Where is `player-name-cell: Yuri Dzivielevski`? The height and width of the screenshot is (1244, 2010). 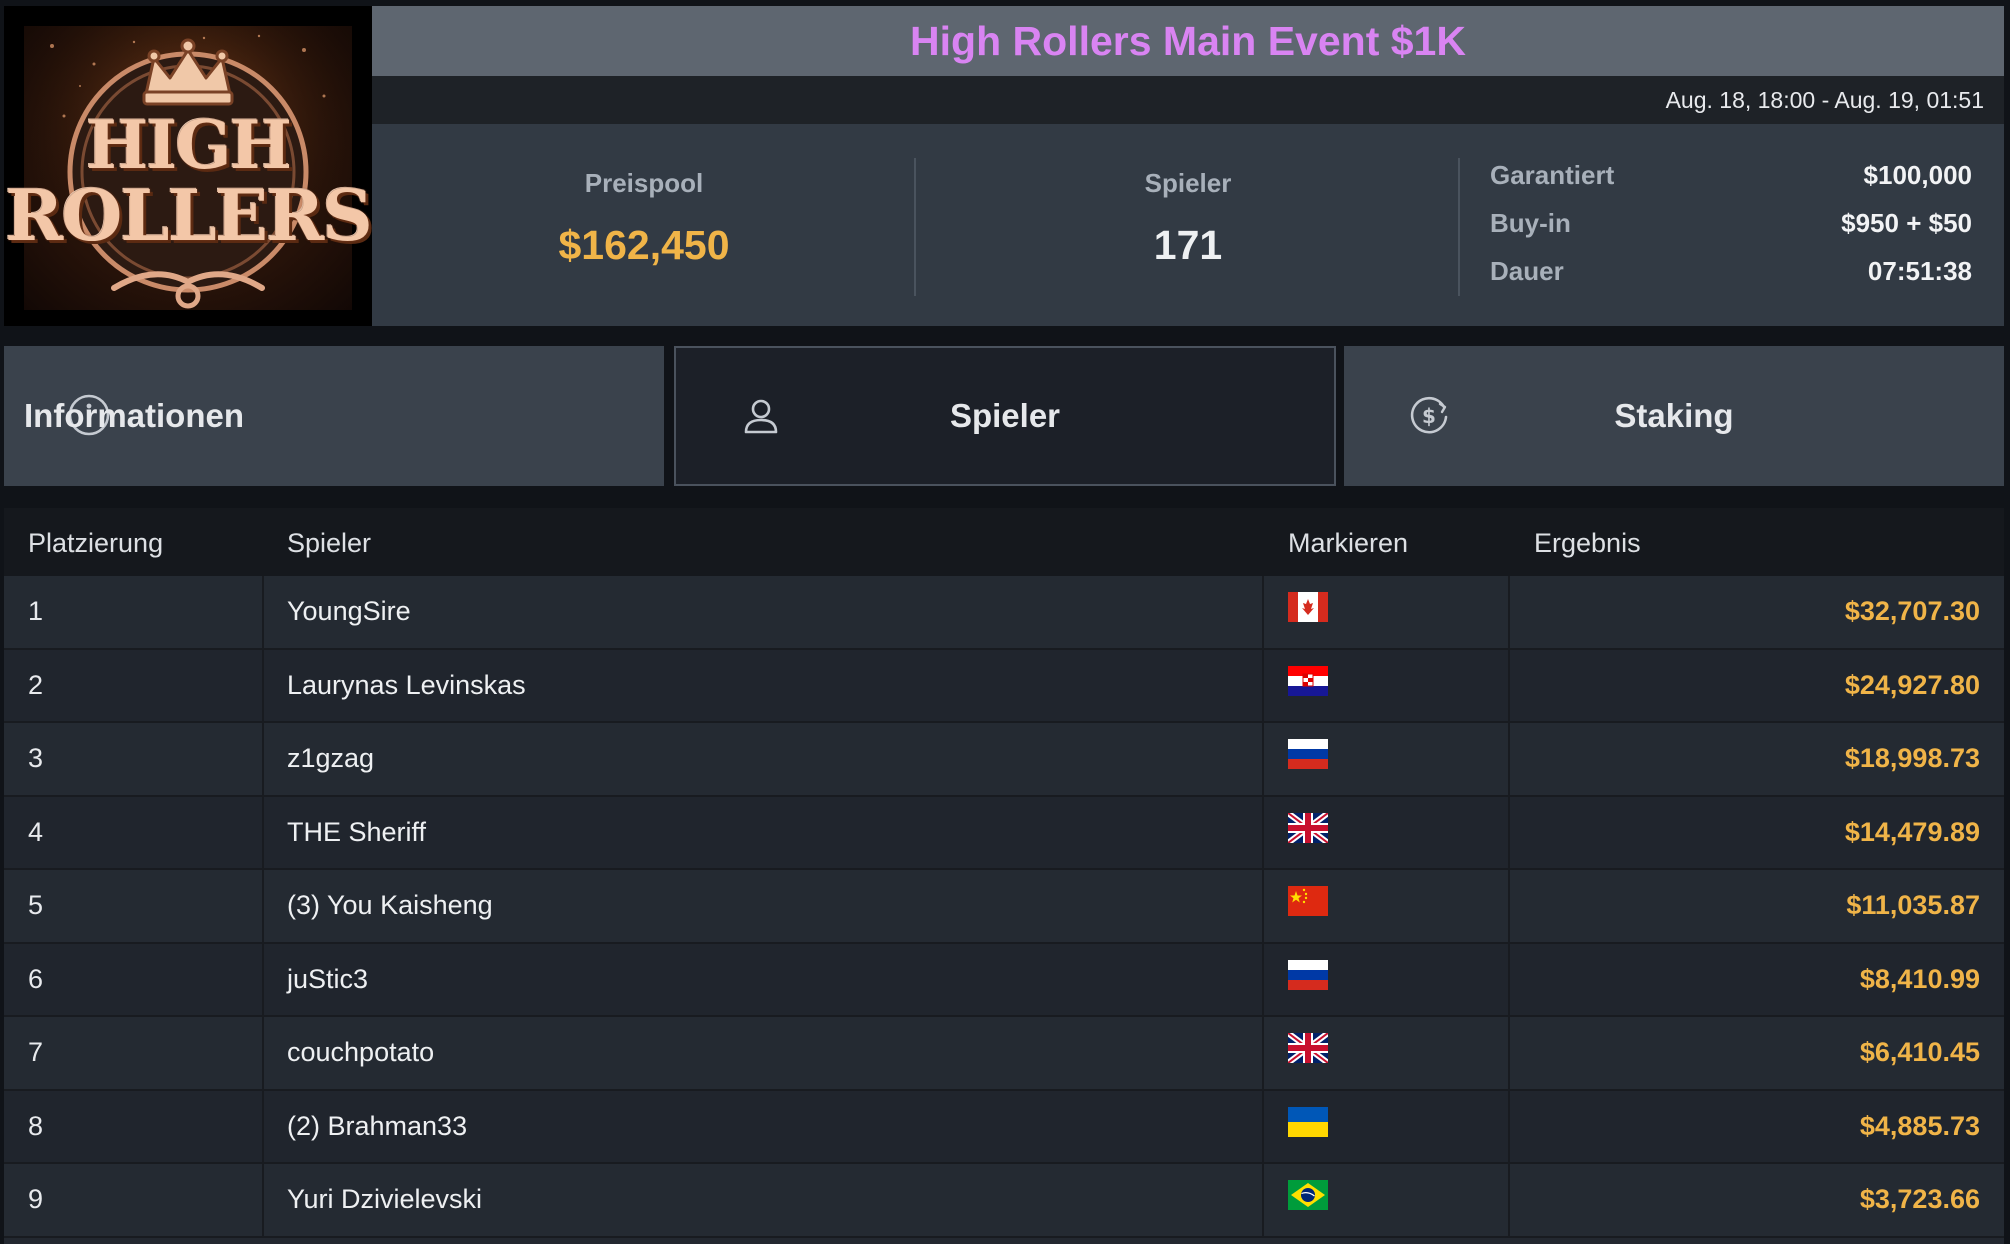 player-name-cell: Yuri Dzivielevski is located at coordinates (384, 1199).